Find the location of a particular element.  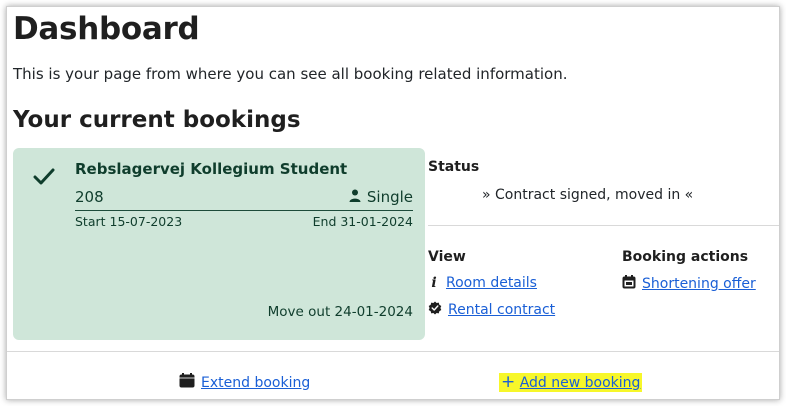

booking-actions-label: Booking actions is located at coordinates (685, 257).